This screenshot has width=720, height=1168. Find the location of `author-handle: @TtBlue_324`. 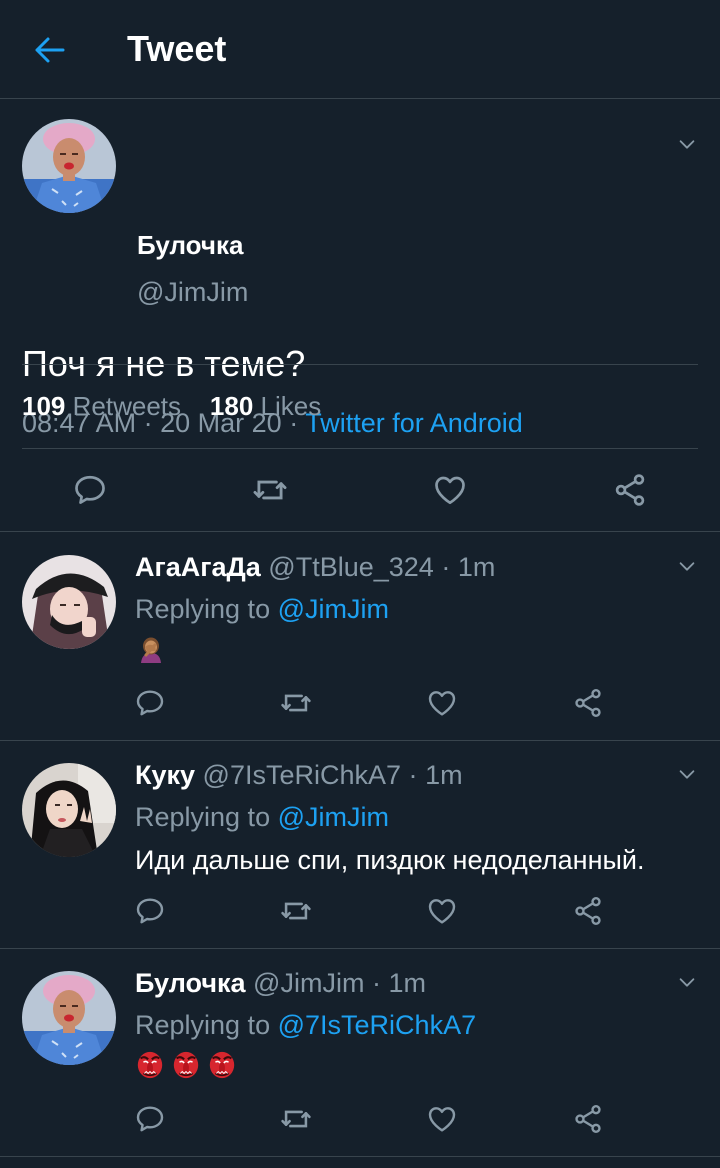

author-handle: @TtBlue_324 is located at coordinates (351, 567).